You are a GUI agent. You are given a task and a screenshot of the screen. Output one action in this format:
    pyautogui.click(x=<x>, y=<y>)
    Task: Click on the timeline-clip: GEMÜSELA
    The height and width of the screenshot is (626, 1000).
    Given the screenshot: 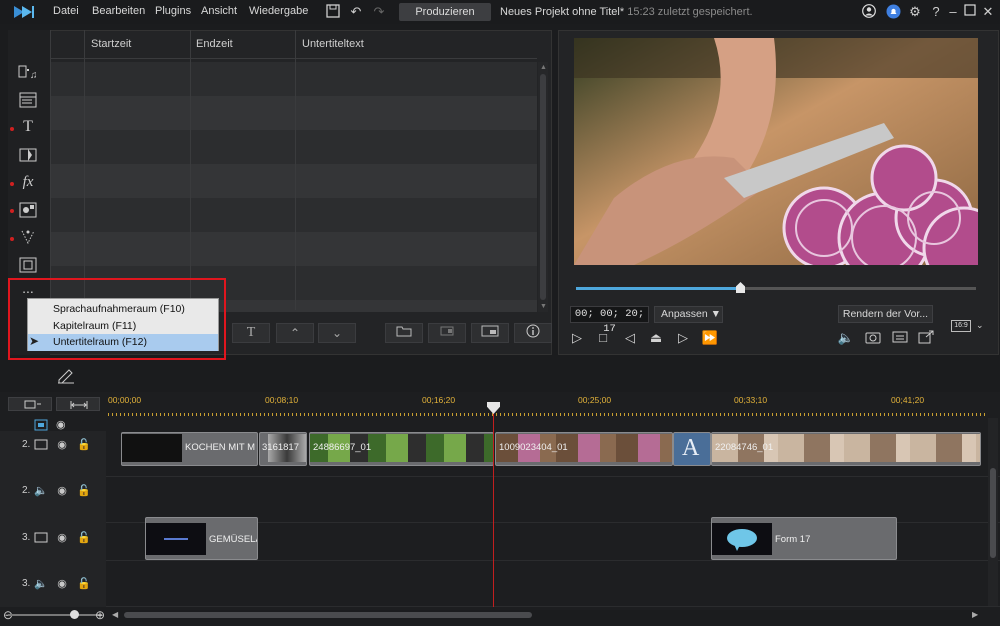 What is the action you would take?
    pyautogui.click(x=201, y=538)
    